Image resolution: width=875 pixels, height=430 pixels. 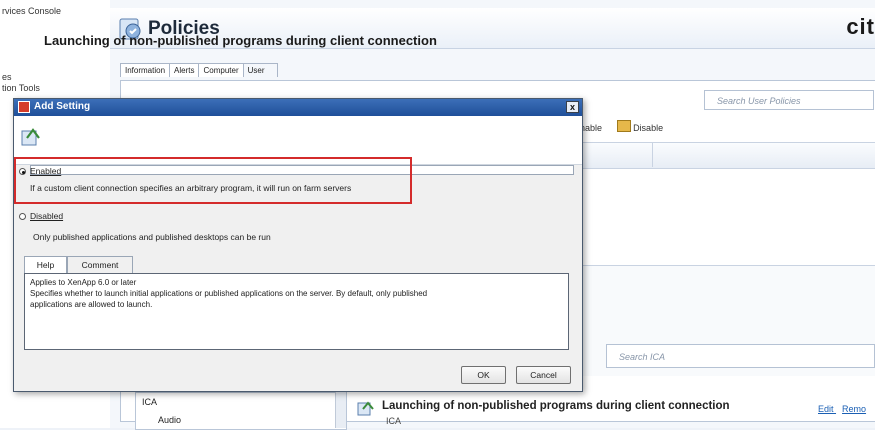 What do you see at coordinates (83, 282) in the screenshot?
I see `help-line: Applies to XenApp 6.0 or later` at bounding box center [83, 282].